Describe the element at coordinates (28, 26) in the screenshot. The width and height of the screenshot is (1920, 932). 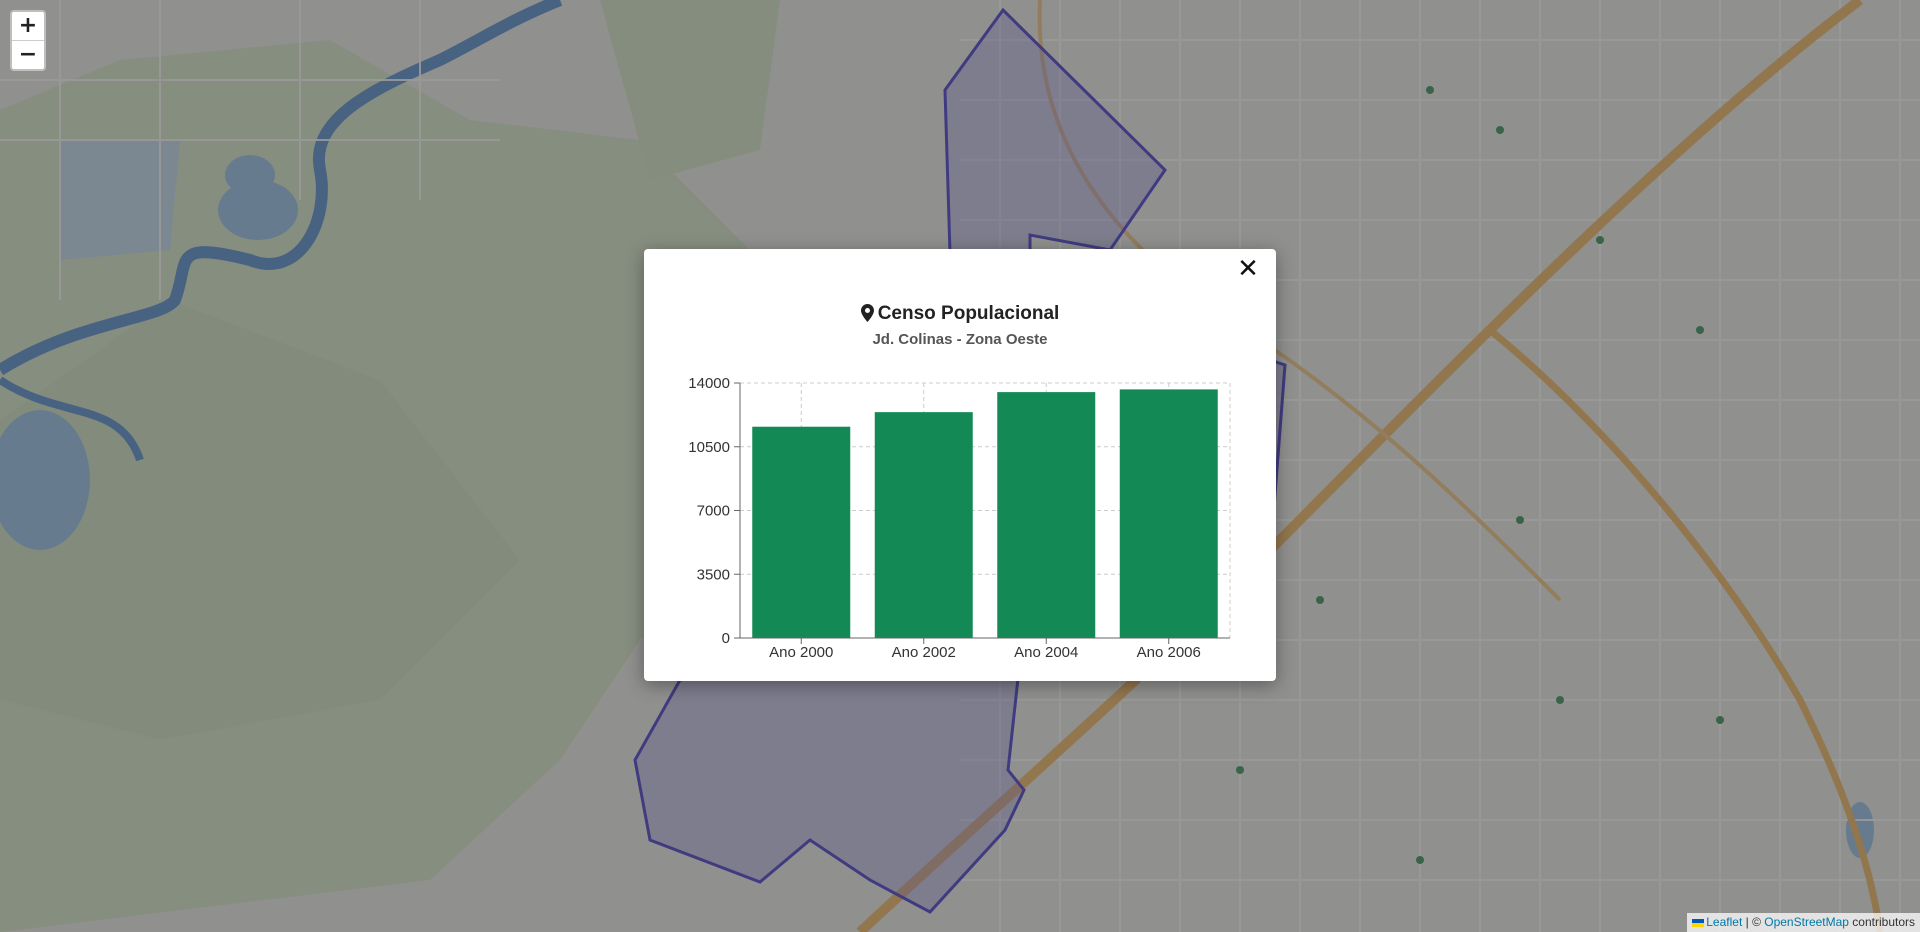
I see `zoom-in-button: +` at that location.